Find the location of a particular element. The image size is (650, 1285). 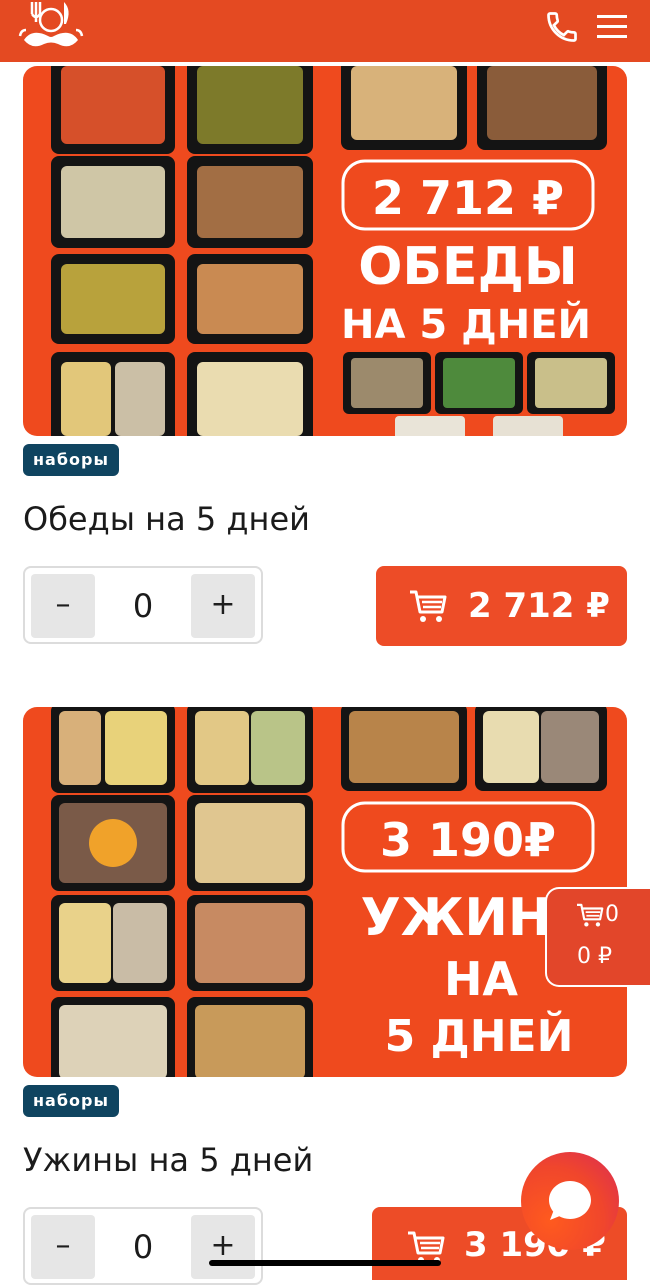

promo-line1: ОБЕДЫ is located at coordinates (468, 267).